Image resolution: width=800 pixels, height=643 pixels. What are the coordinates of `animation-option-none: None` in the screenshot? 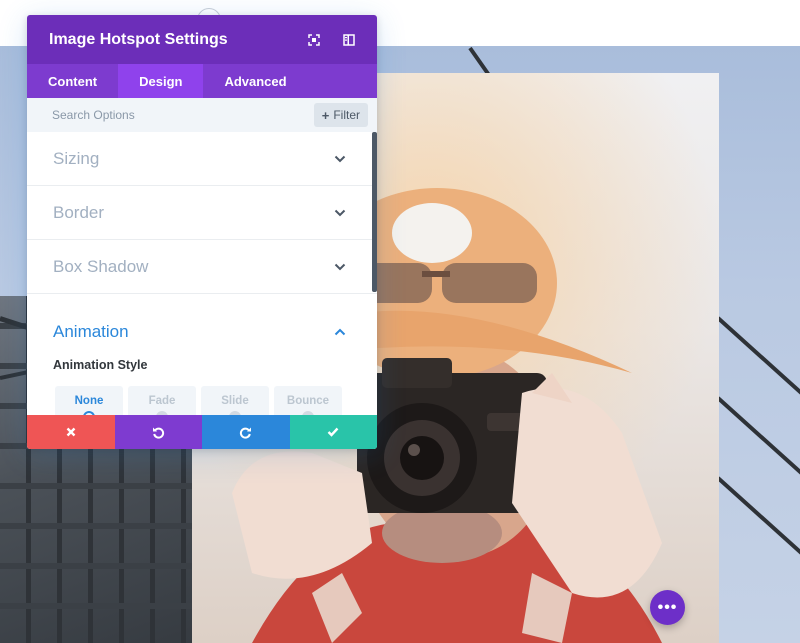 It's located at (89, 400).